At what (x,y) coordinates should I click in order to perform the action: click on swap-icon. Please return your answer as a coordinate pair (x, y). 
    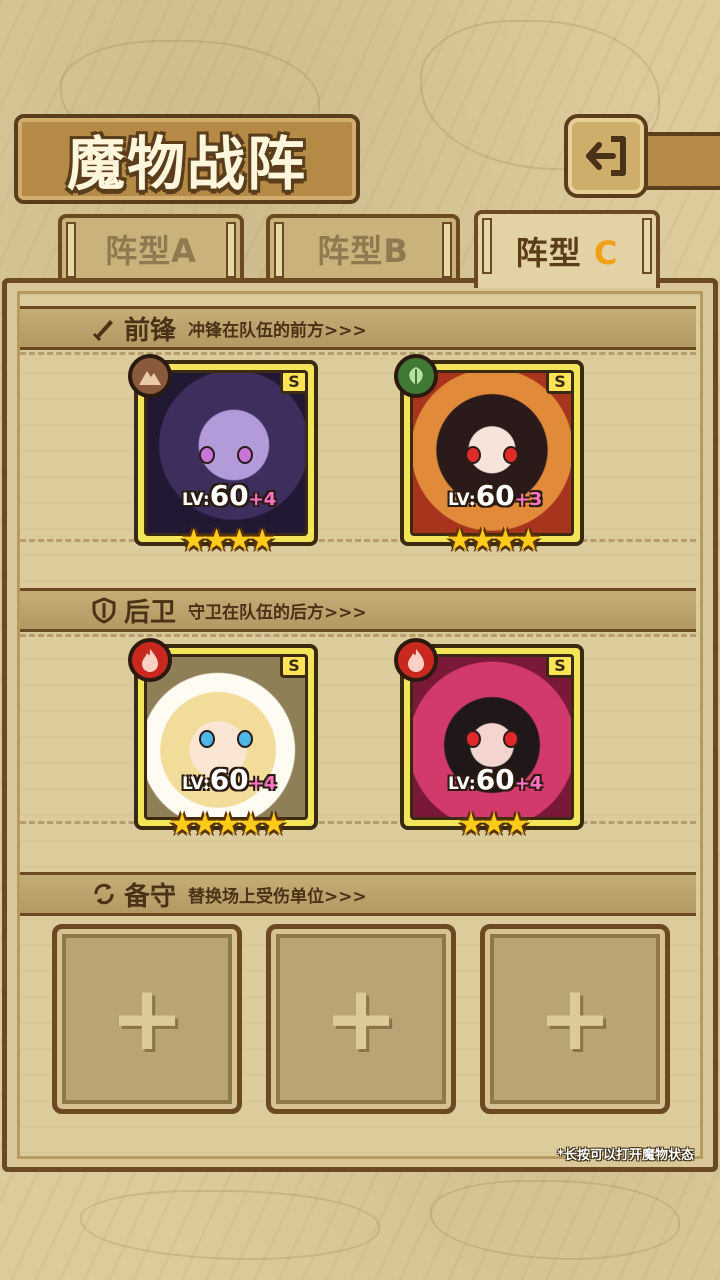
    Looking at the image, I should click on (104, 894).